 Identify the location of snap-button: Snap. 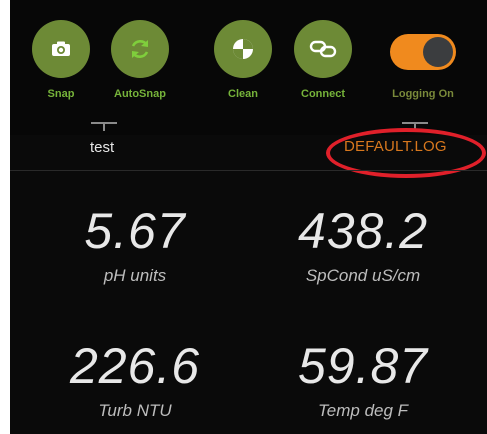
(61, 60).